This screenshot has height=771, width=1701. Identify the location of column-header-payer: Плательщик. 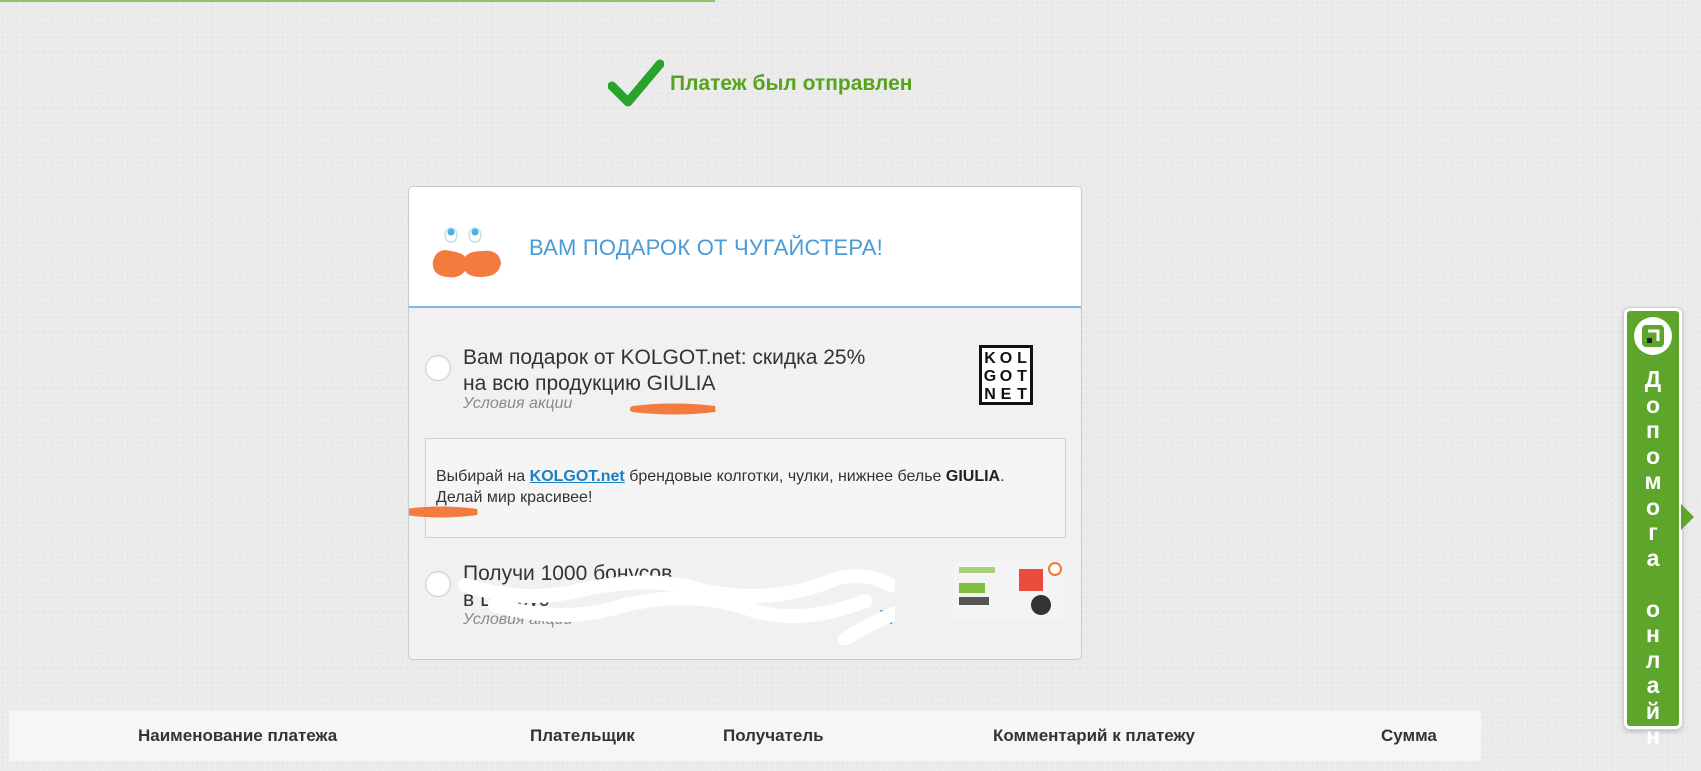
(582, 735).